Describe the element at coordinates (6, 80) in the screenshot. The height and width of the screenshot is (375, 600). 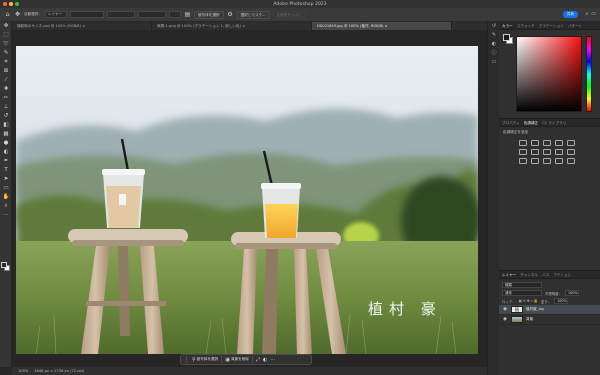
I see `eyedropper-tool-icon: ⁄` at that location.